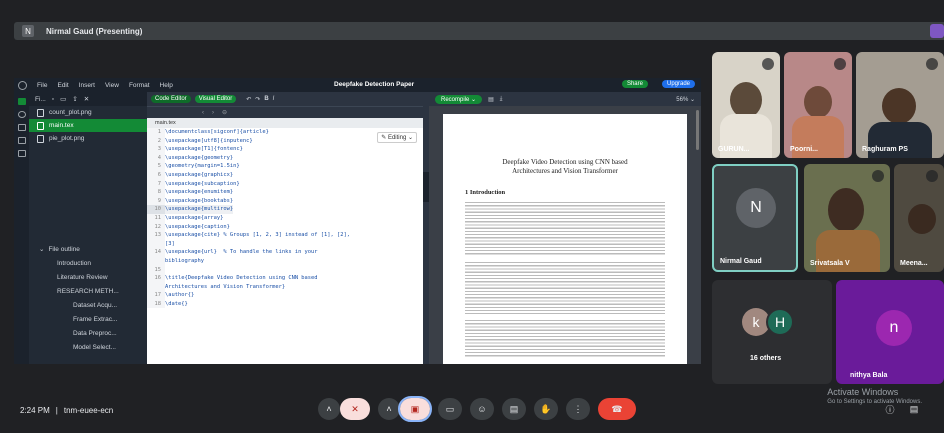  What do you see at coordinates (87, 85) in the screenshot?
I see `menu-insert: Insert` at bounding box center [87, 85].